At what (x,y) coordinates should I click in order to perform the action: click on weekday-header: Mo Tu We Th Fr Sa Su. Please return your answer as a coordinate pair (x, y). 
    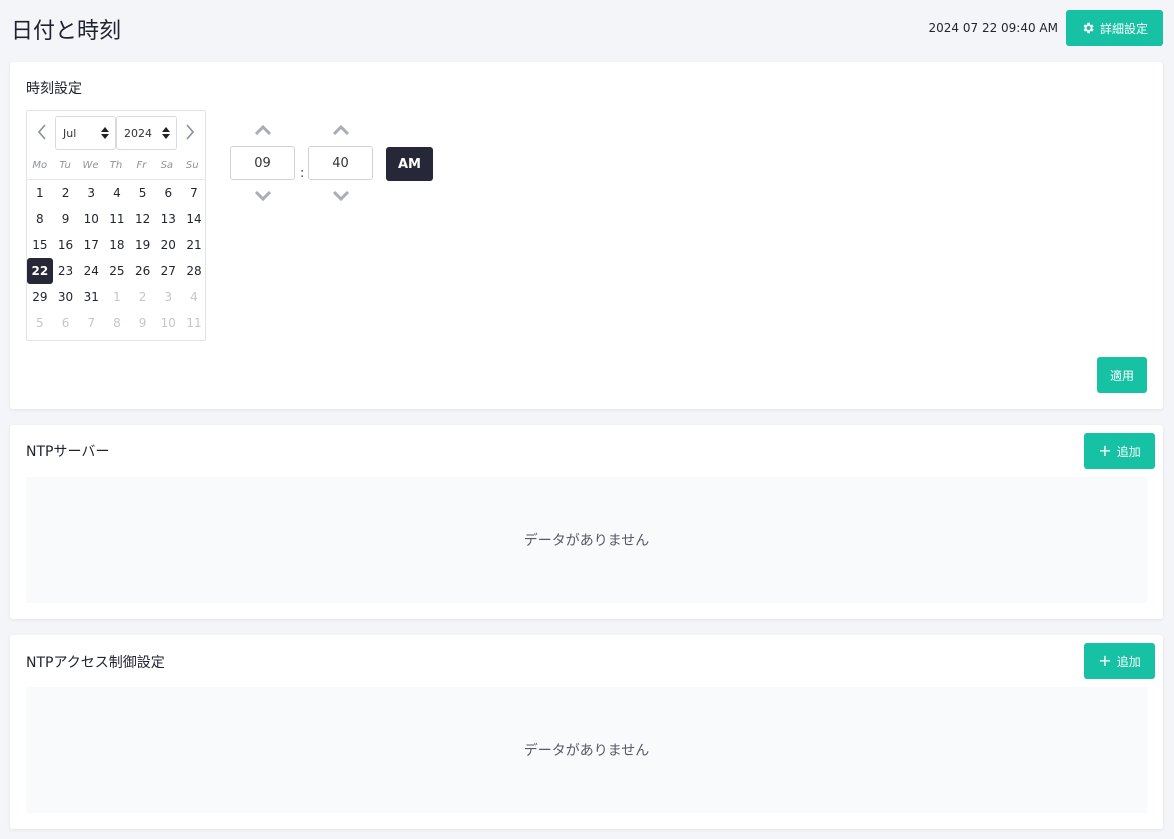
    Looking at the image, I should click on (116, 165).